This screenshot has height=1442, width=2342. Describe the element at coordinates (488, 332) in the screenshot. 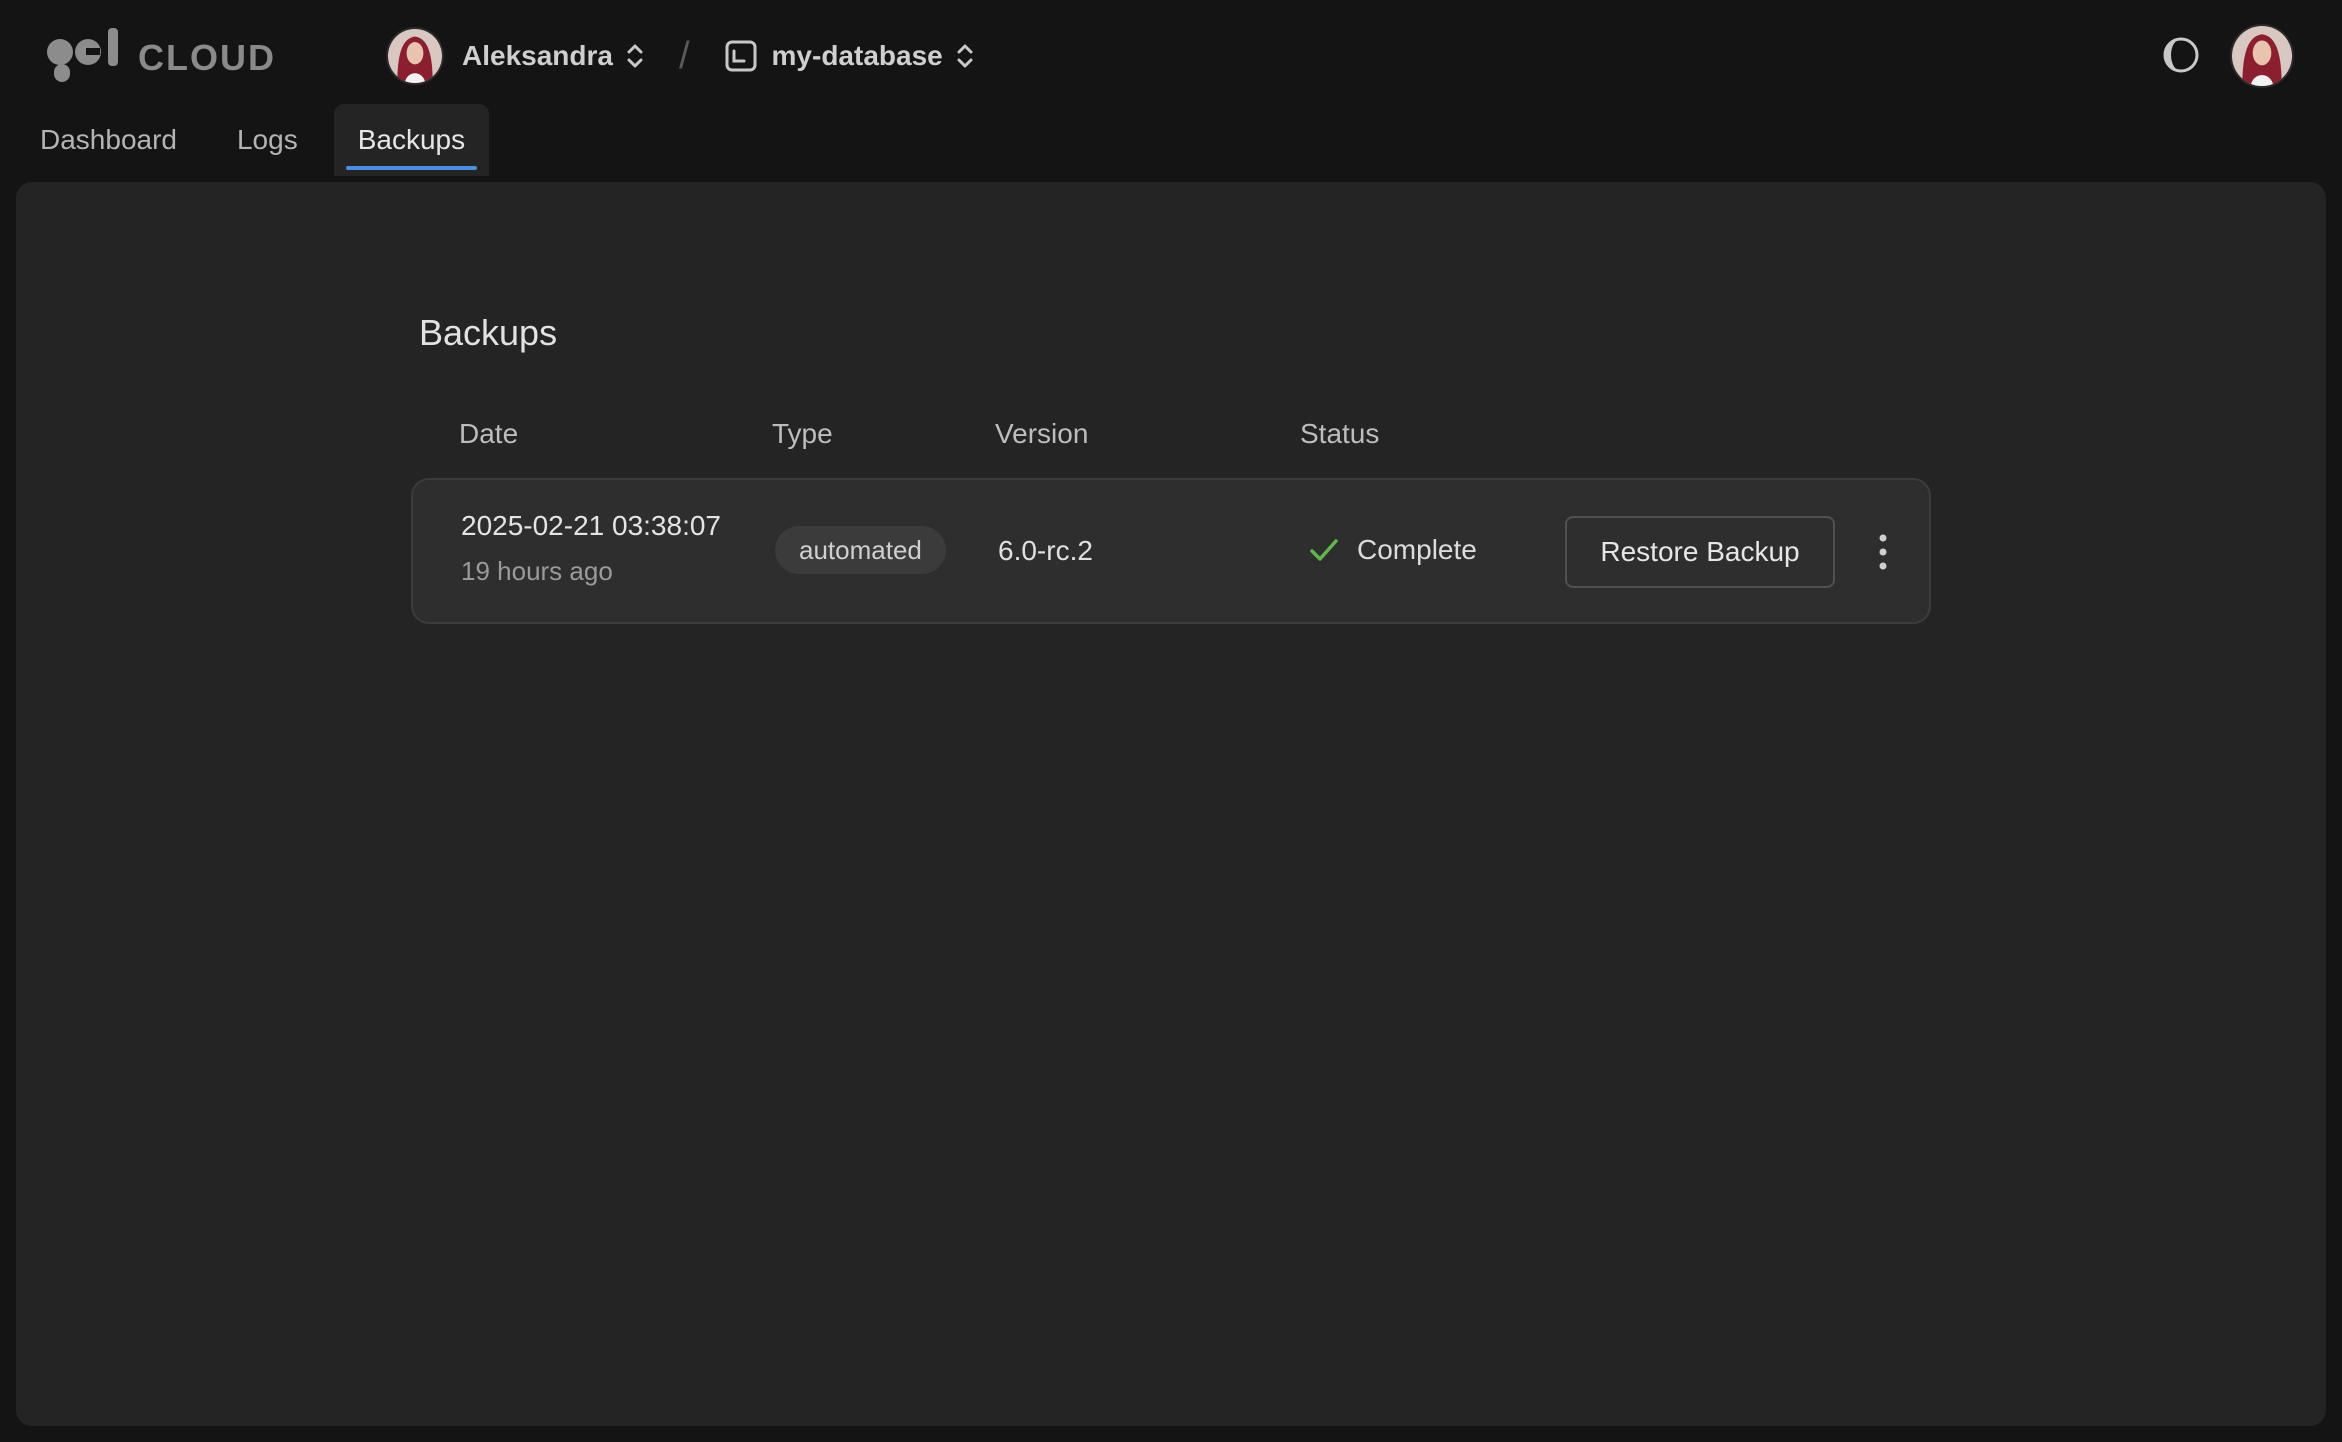

I see `page-title: Backups` at that location.